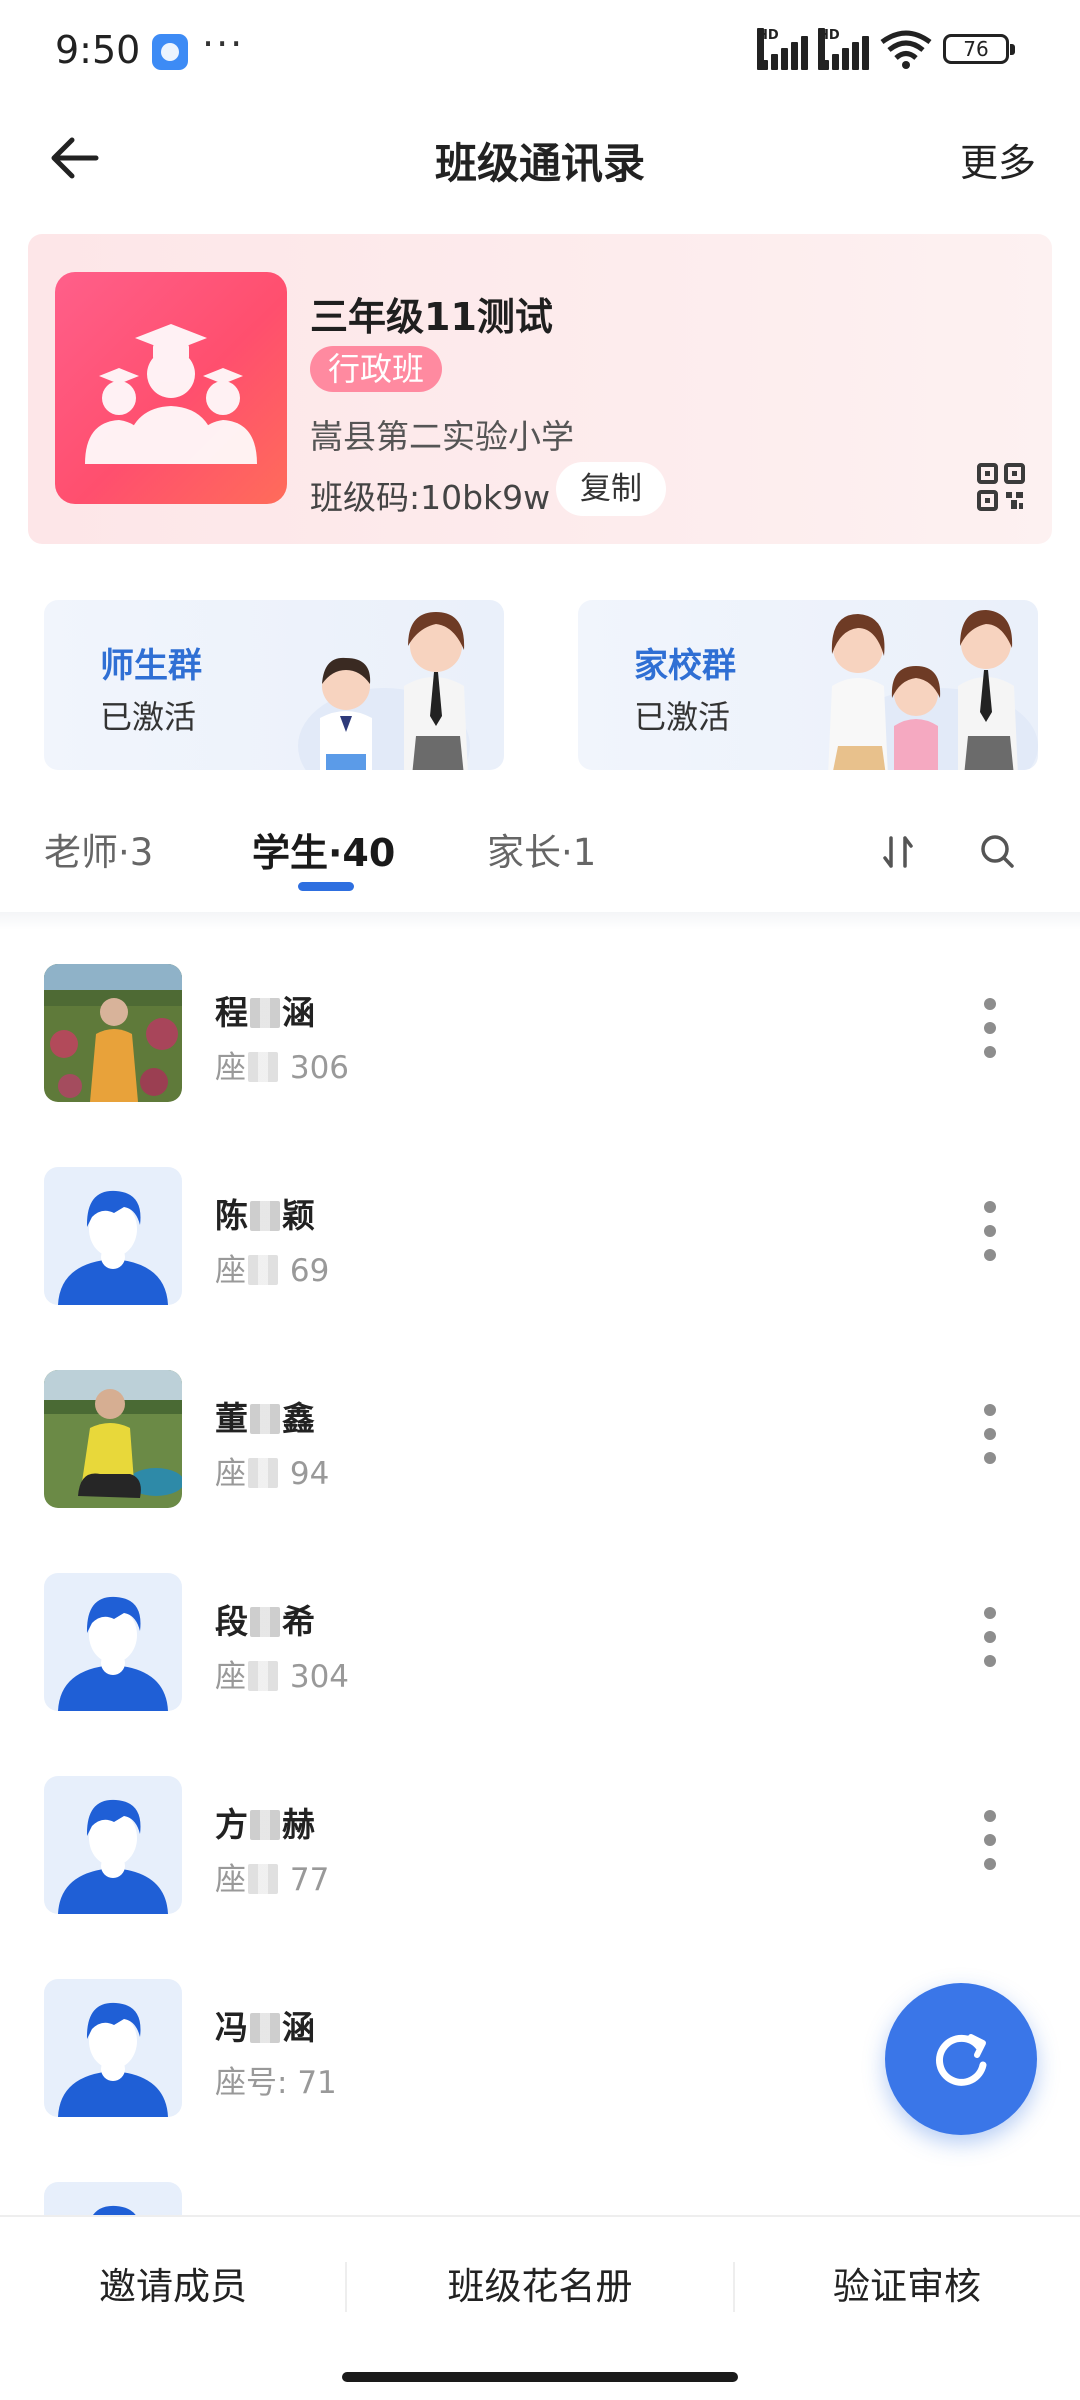 This screenshot has height=2400, width=1080. I want to click on seat-number: 座 77, so click(272, 1880).